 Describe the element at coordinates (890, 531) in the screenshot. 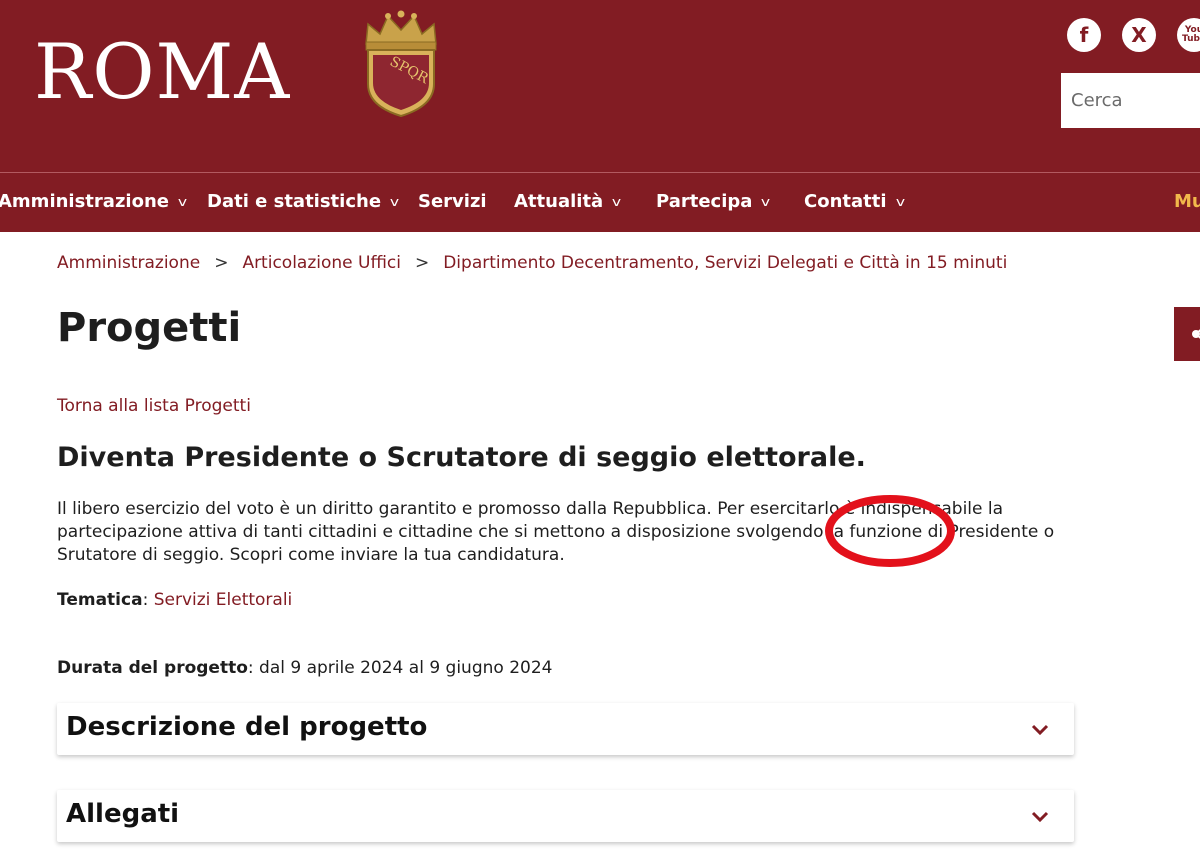

I see `highlight-ellipse-annotation` at that location.